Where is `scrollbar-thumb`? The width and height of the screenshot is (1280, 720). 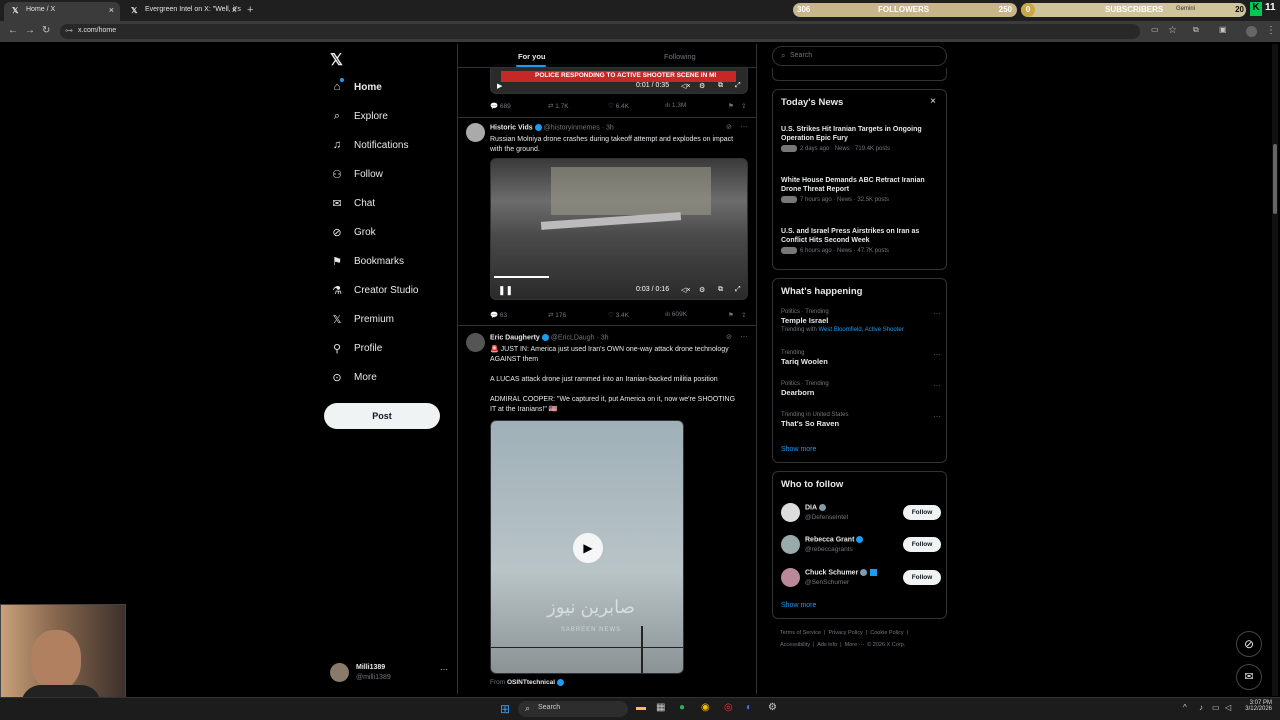 scrollbar-thumb is located at coordinates (1275, 179).